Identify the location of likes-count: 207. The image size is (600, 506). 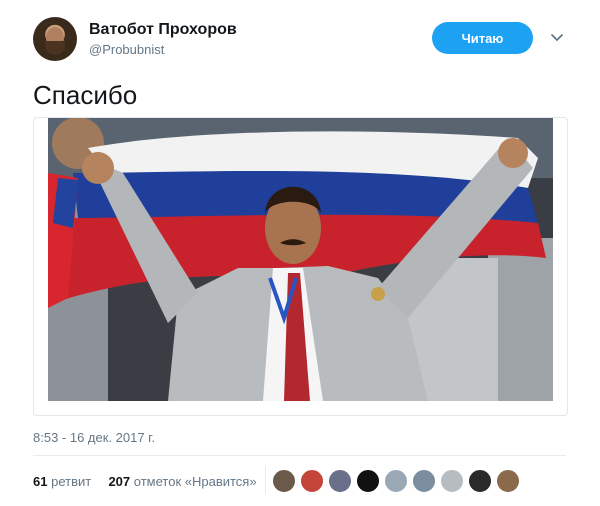
(119, 481).